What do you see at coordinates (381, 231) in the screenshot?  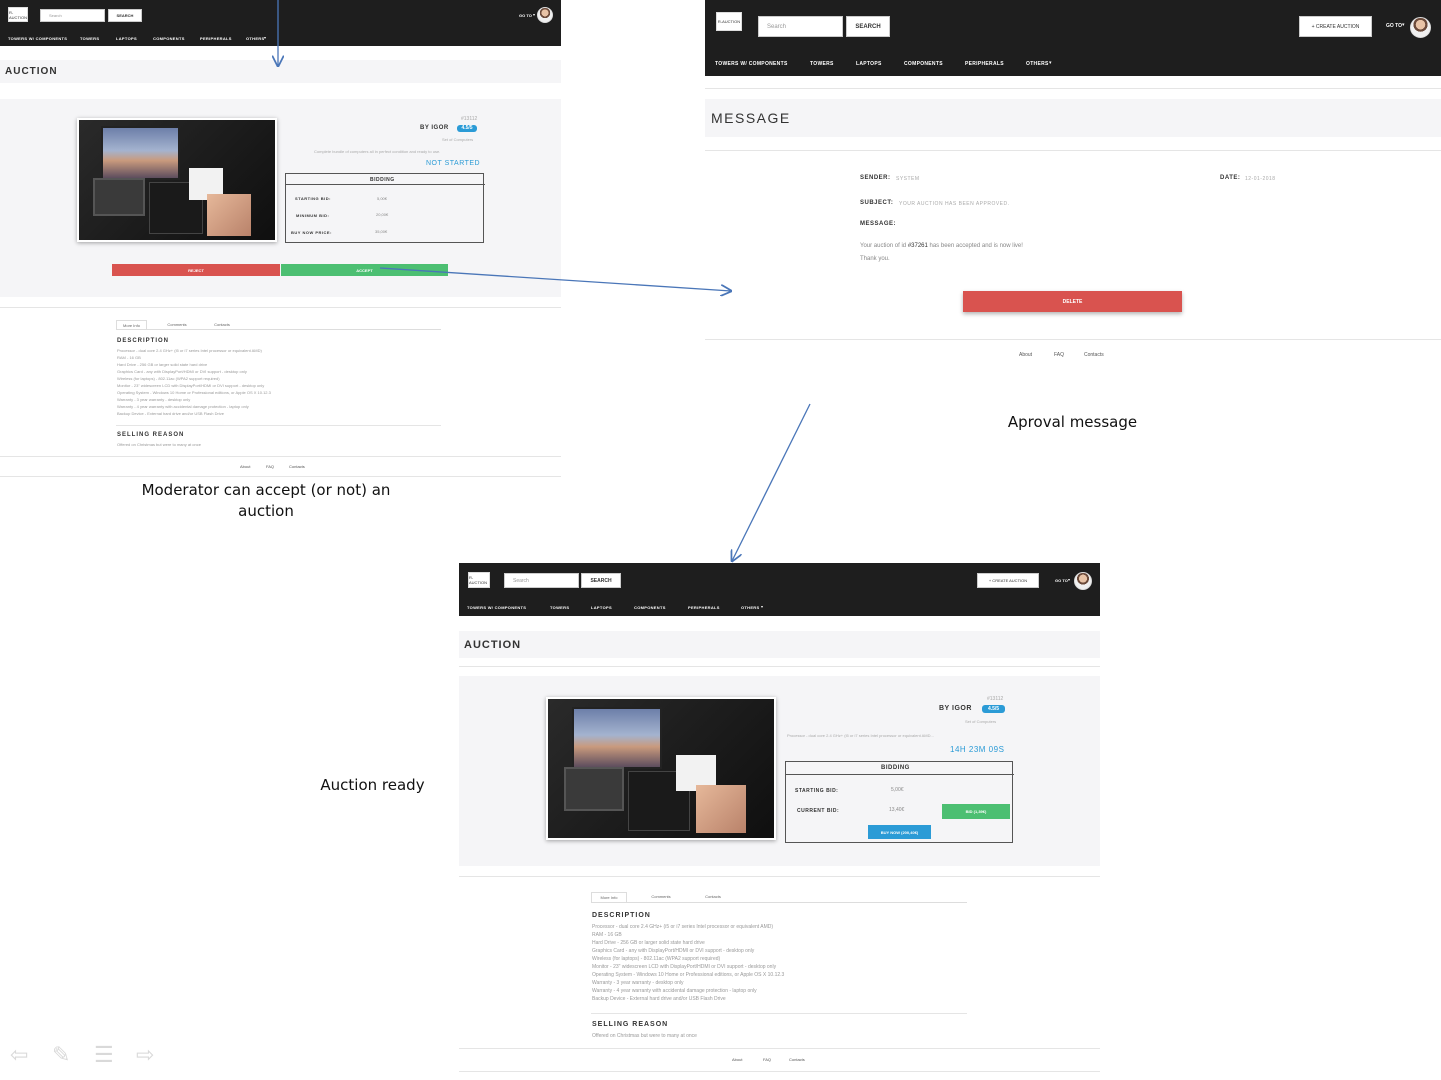 I see `buy-now-price-value: 35,00€` at bounding box center [381, 231].